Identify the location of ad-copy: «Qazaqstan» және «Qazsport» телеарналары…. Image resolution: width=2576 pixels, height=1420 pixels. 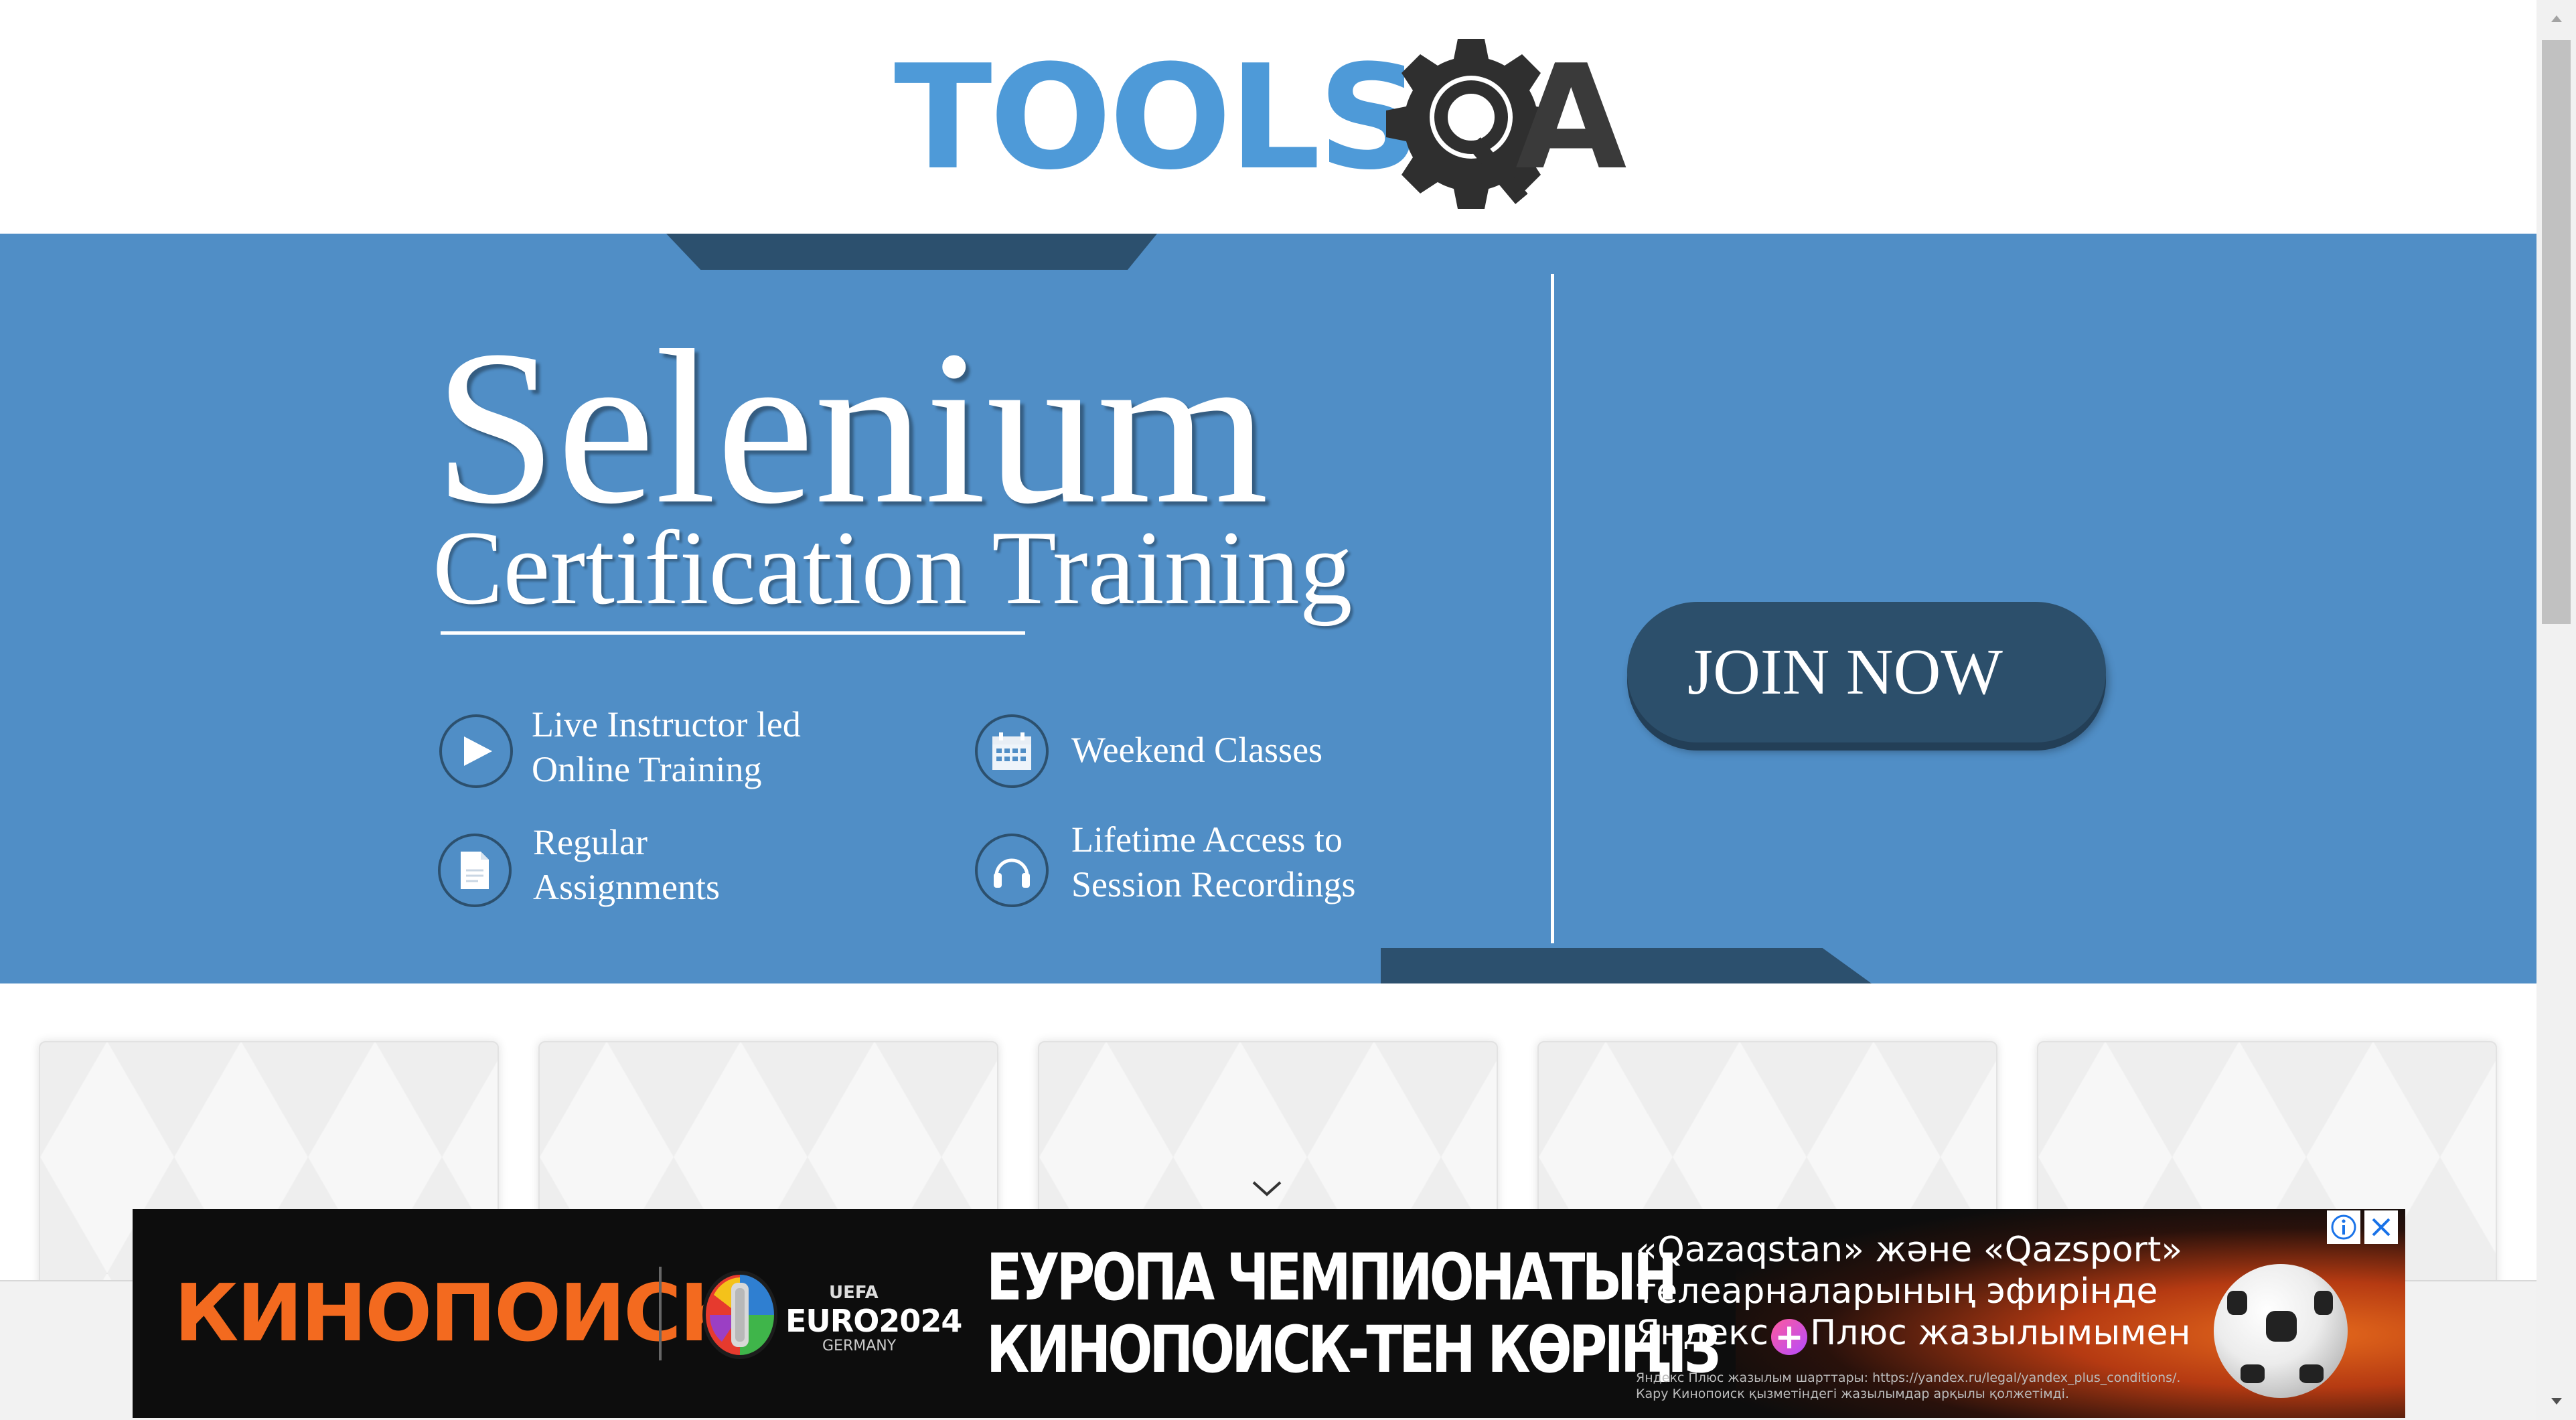
(1913, 1292).